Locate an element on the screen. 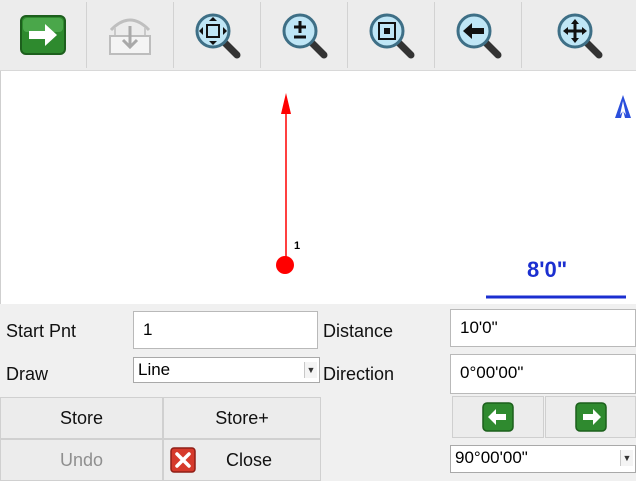 The height and width of the screenshot is (481, 636). draw-select-value: Line is located at coordinates (154, 369).